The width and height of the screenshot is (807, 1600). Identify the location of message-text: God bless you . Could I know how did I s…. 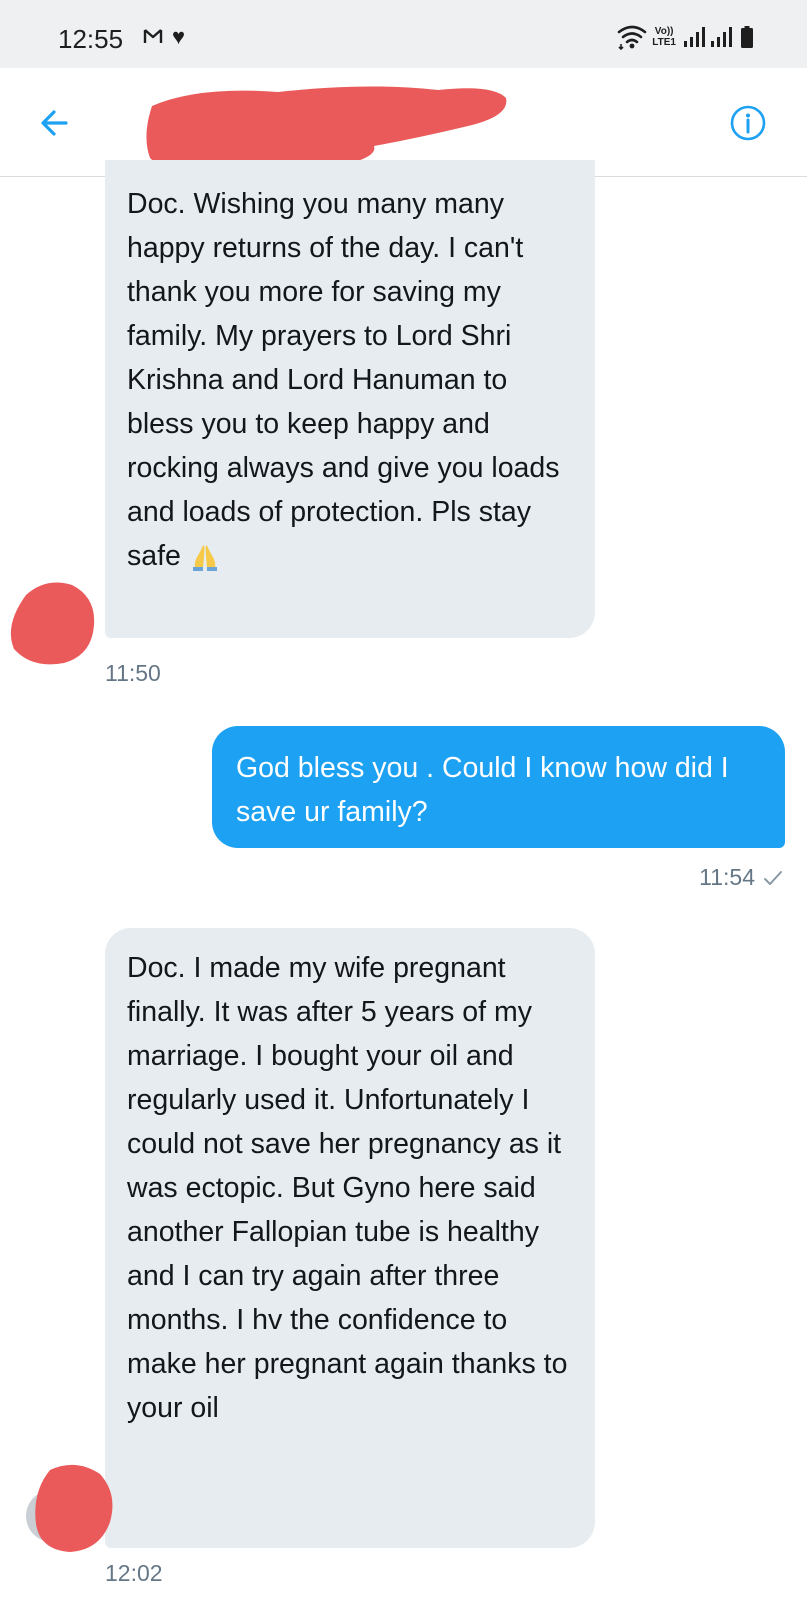
(482, 790).